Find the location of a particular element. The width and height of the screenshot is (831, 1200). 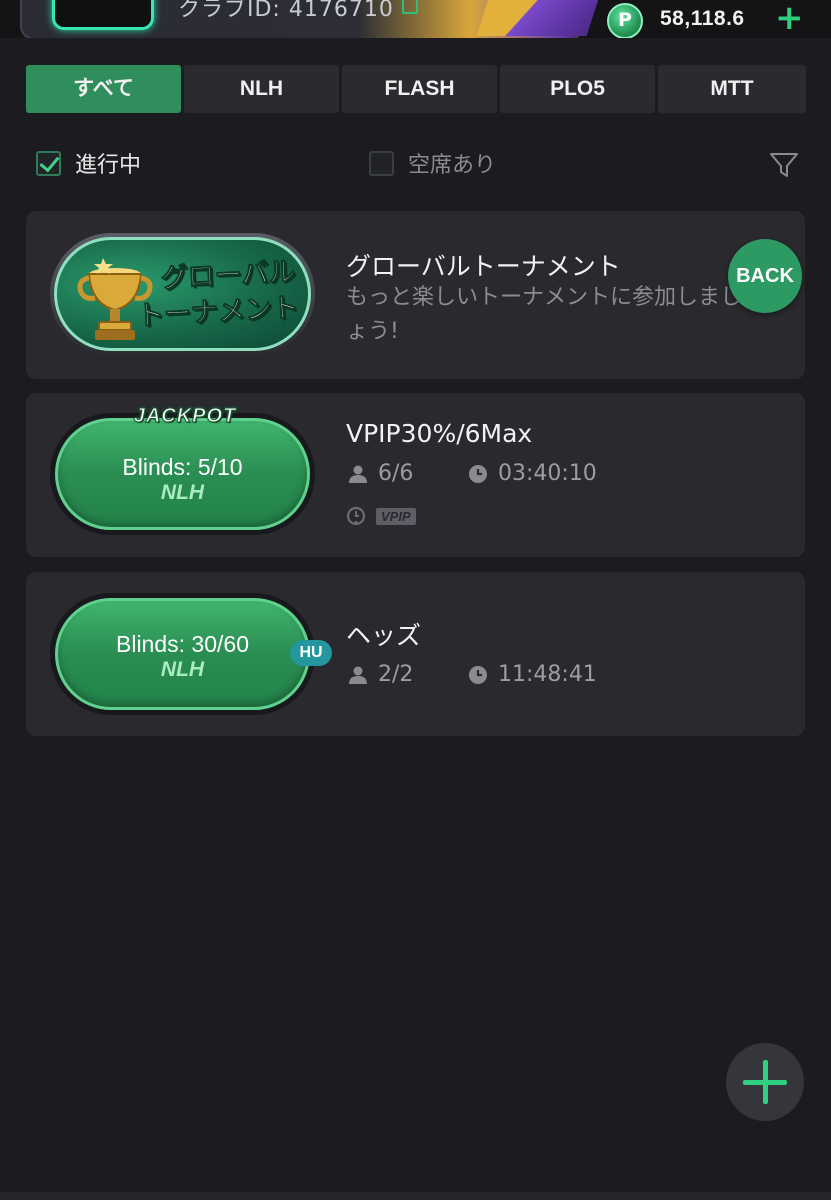

table-pill: Blinds: 30/60 NLH is located at coordinates (182, 654).